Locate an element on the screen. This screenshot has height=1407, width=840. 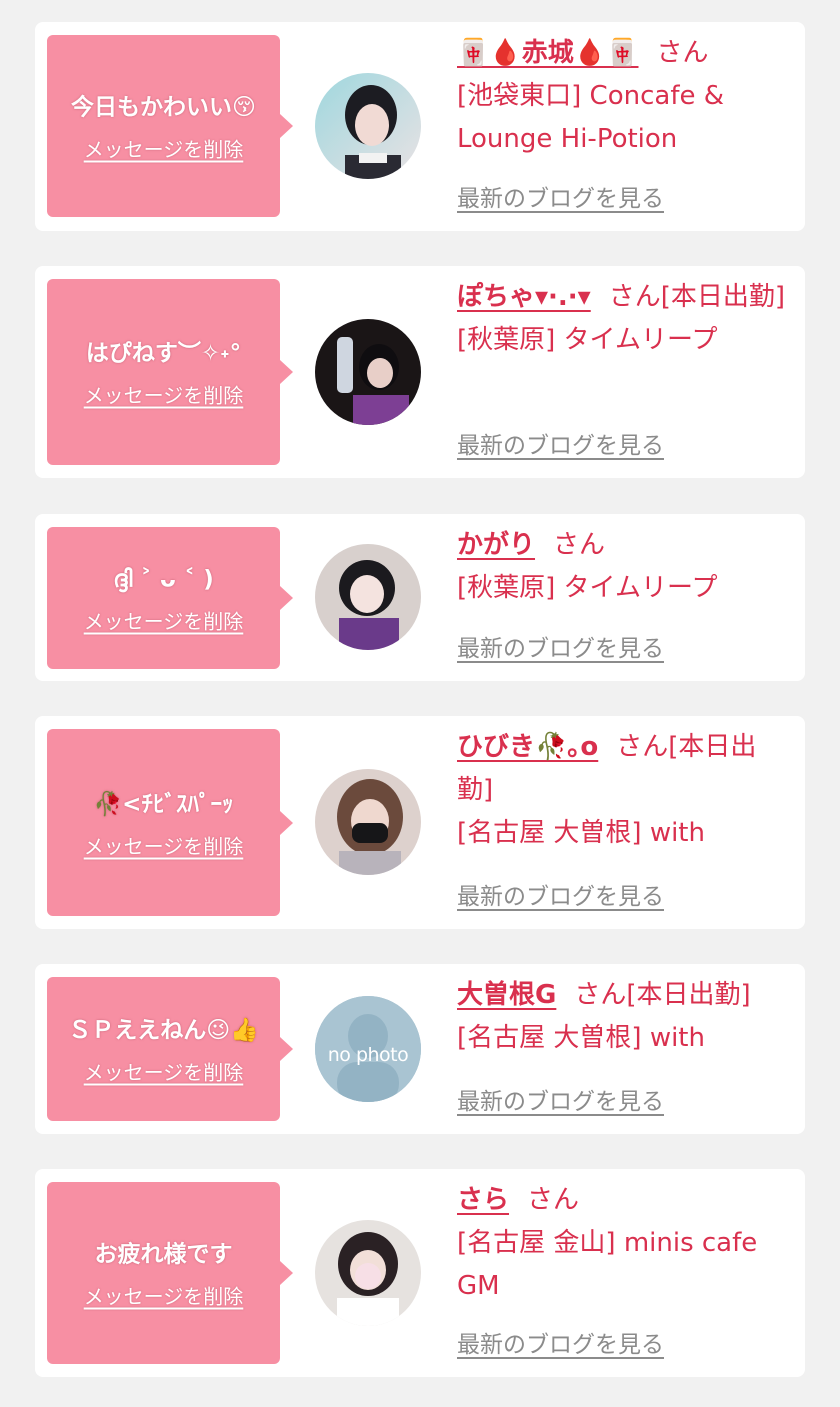
message-text: お疲れ様です is located at coordinates (163, 1254).